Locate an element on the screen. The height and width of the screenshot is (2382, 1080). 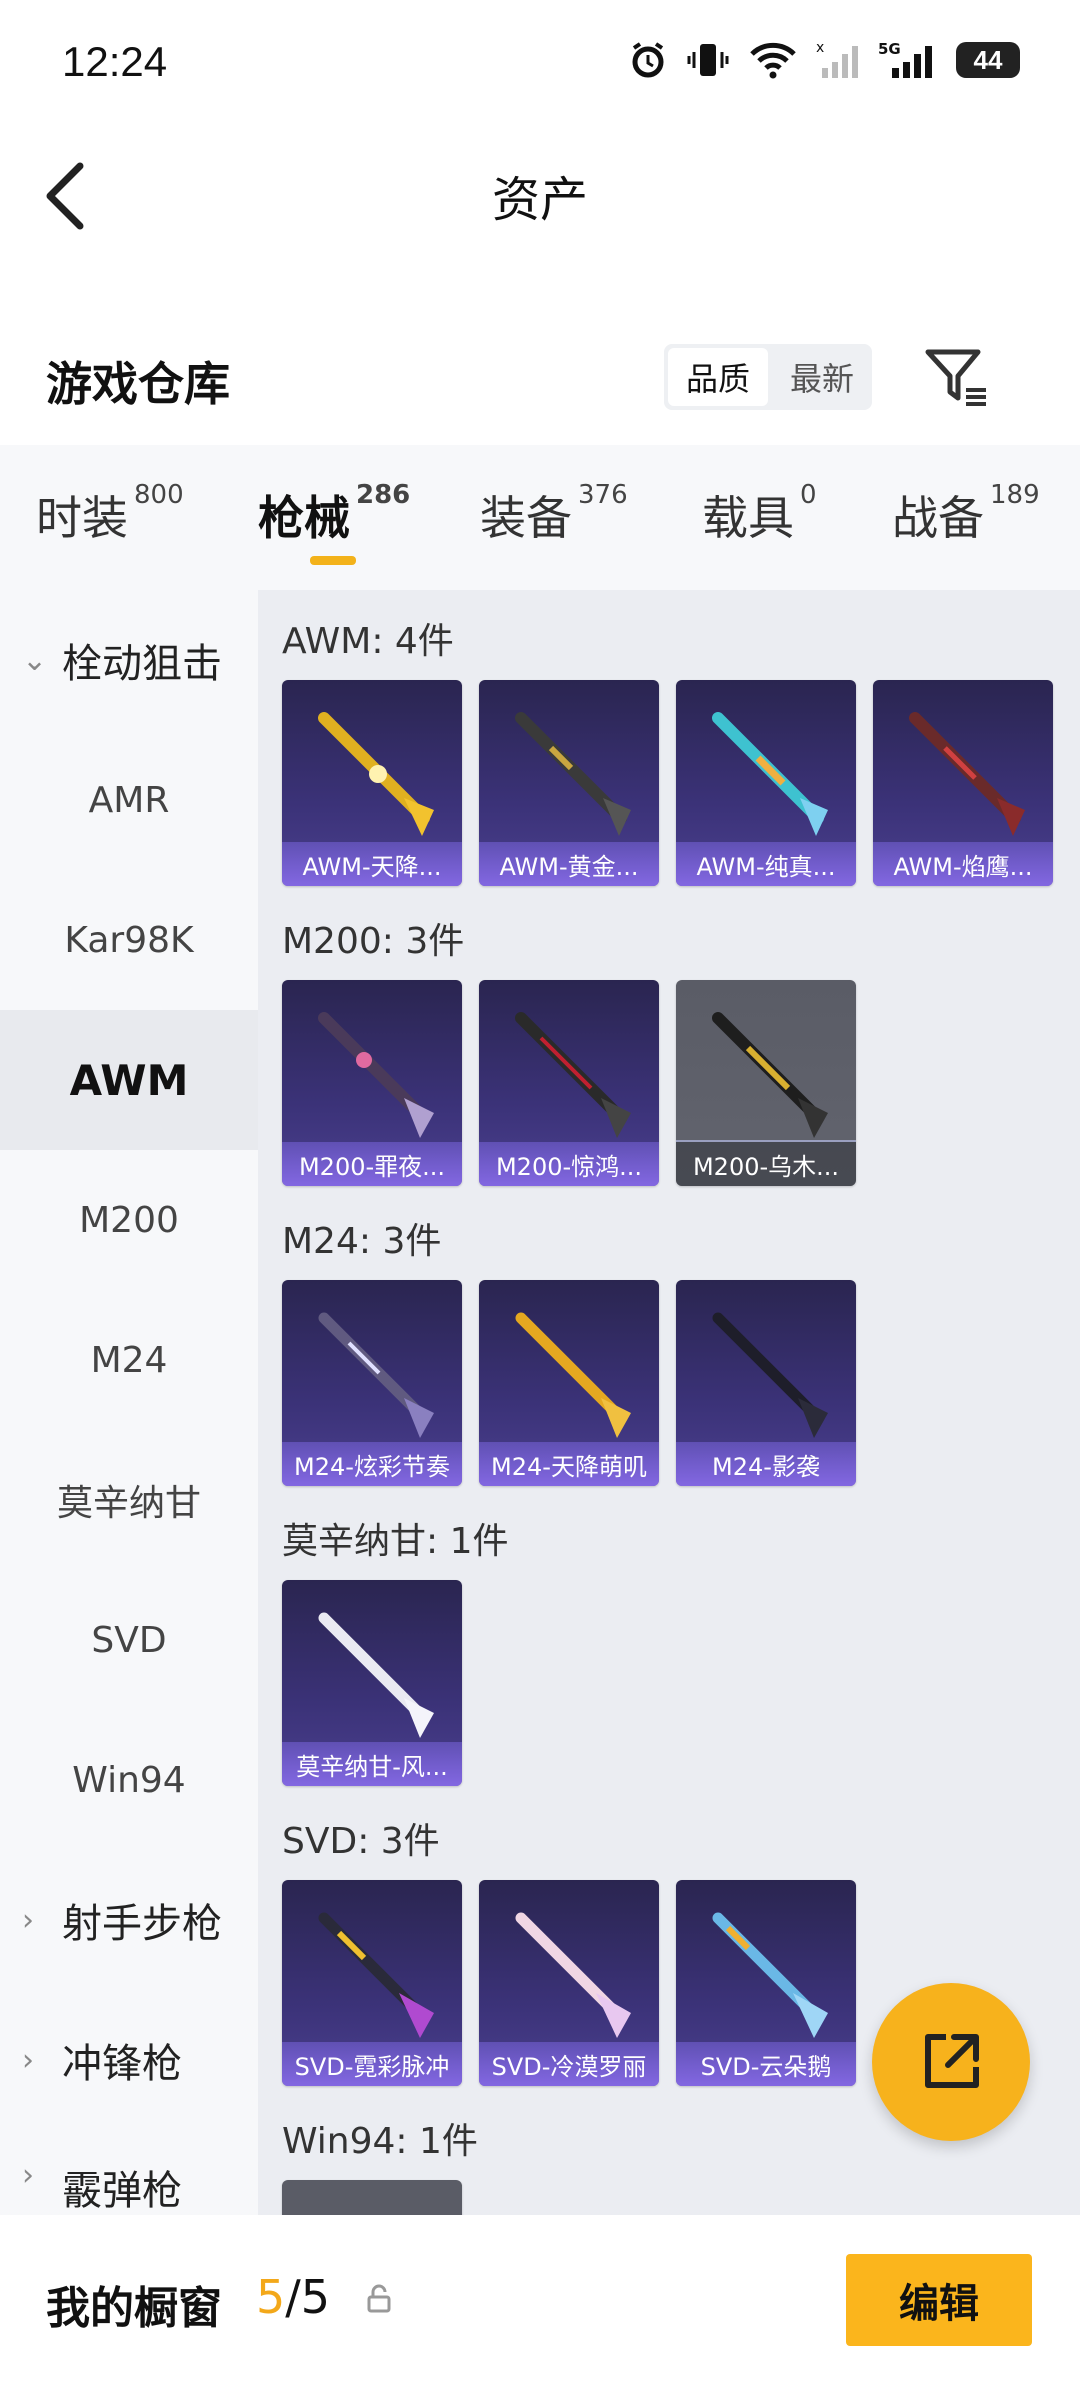
top-nav-bar: 资产 is located at coordinates (540, 195).